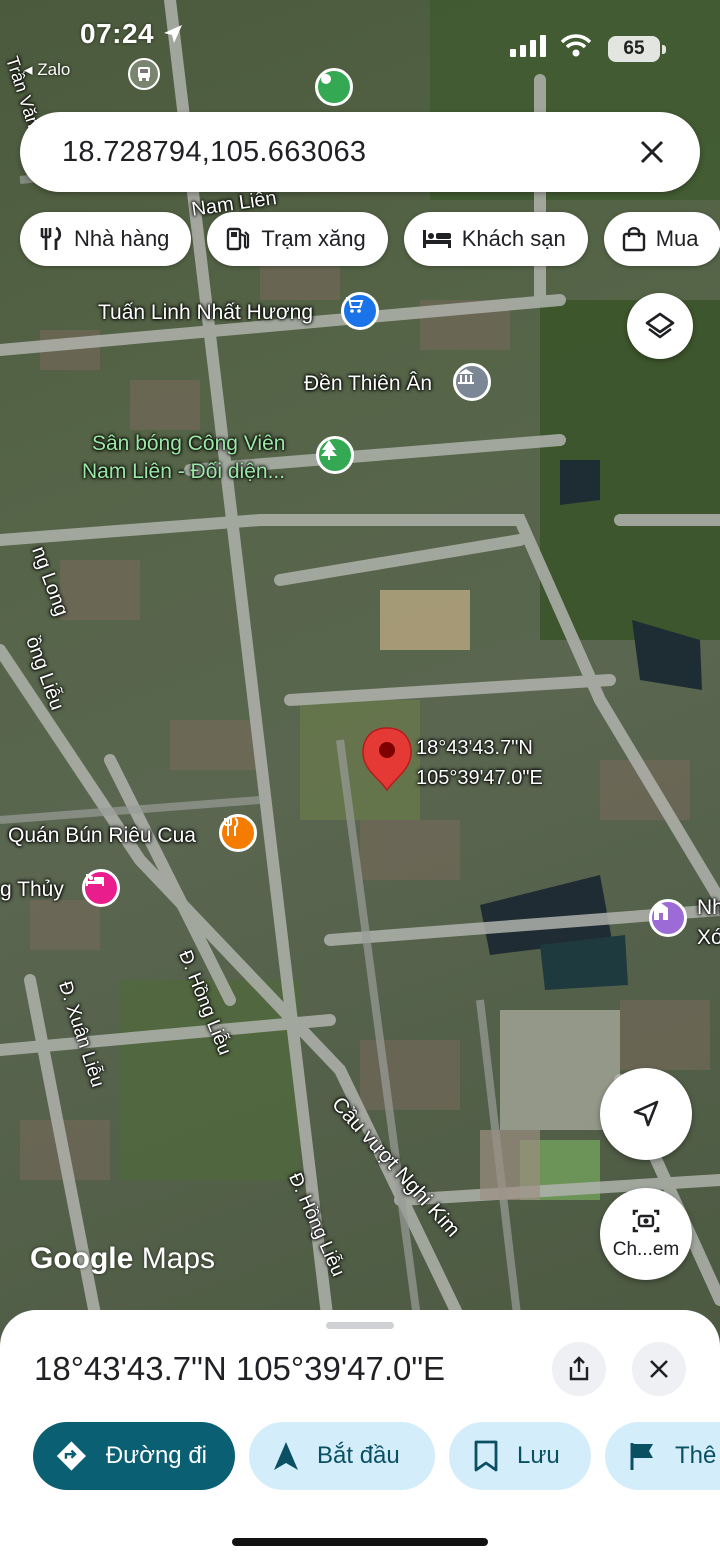 The width and height of the screenshot is (720, 1560). Describe the element at coordinates (144, 74) in the screenshot. I see `bus-icon` at that location.